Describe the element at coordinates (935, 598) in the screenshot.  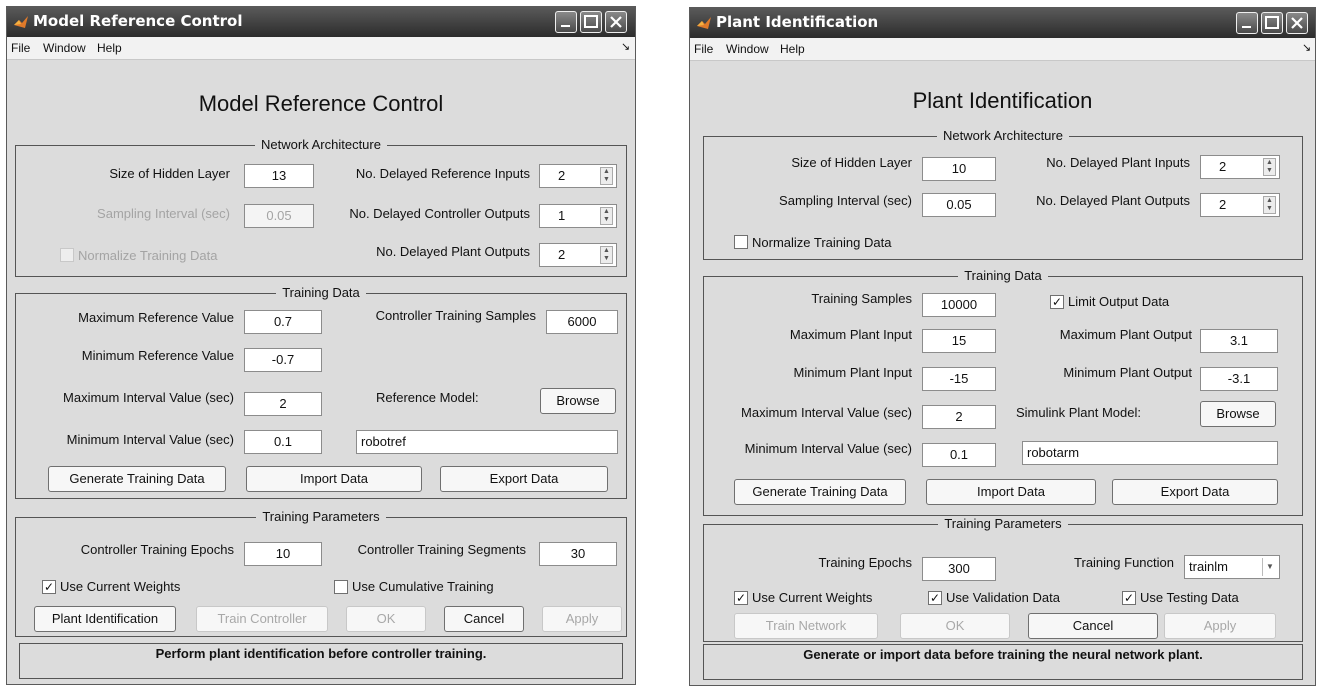
I see `use-validation-checkbox: ✓` at that location.